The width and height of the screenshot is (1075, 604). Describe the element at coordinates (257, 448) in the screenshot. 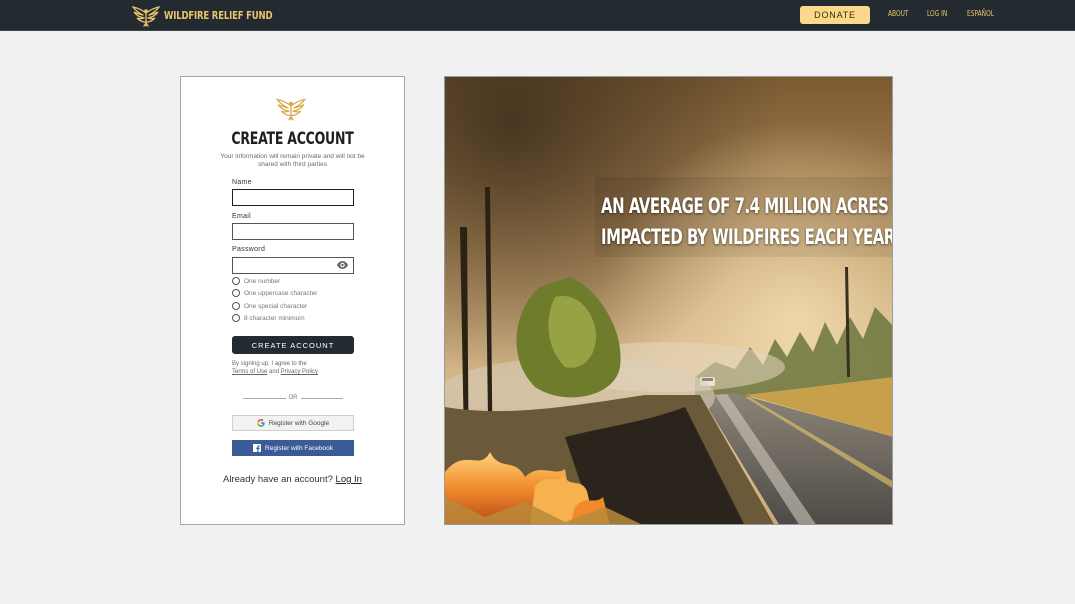

I see `facebook-icon` at that location.